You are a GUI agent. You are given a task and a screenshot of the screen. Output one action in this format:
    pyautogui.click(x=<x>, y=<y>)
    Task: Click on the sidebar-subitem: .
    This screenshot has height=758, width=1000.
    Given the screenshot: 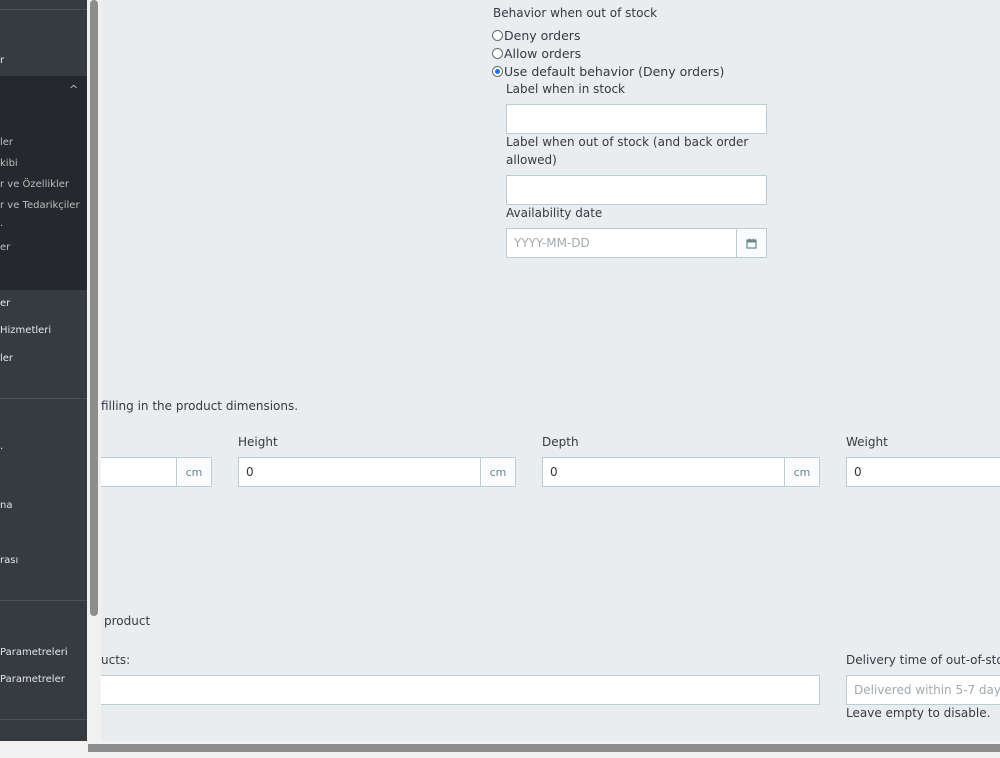 What is the action you would take?
    pyautogui.click(x=1, y=223)
    